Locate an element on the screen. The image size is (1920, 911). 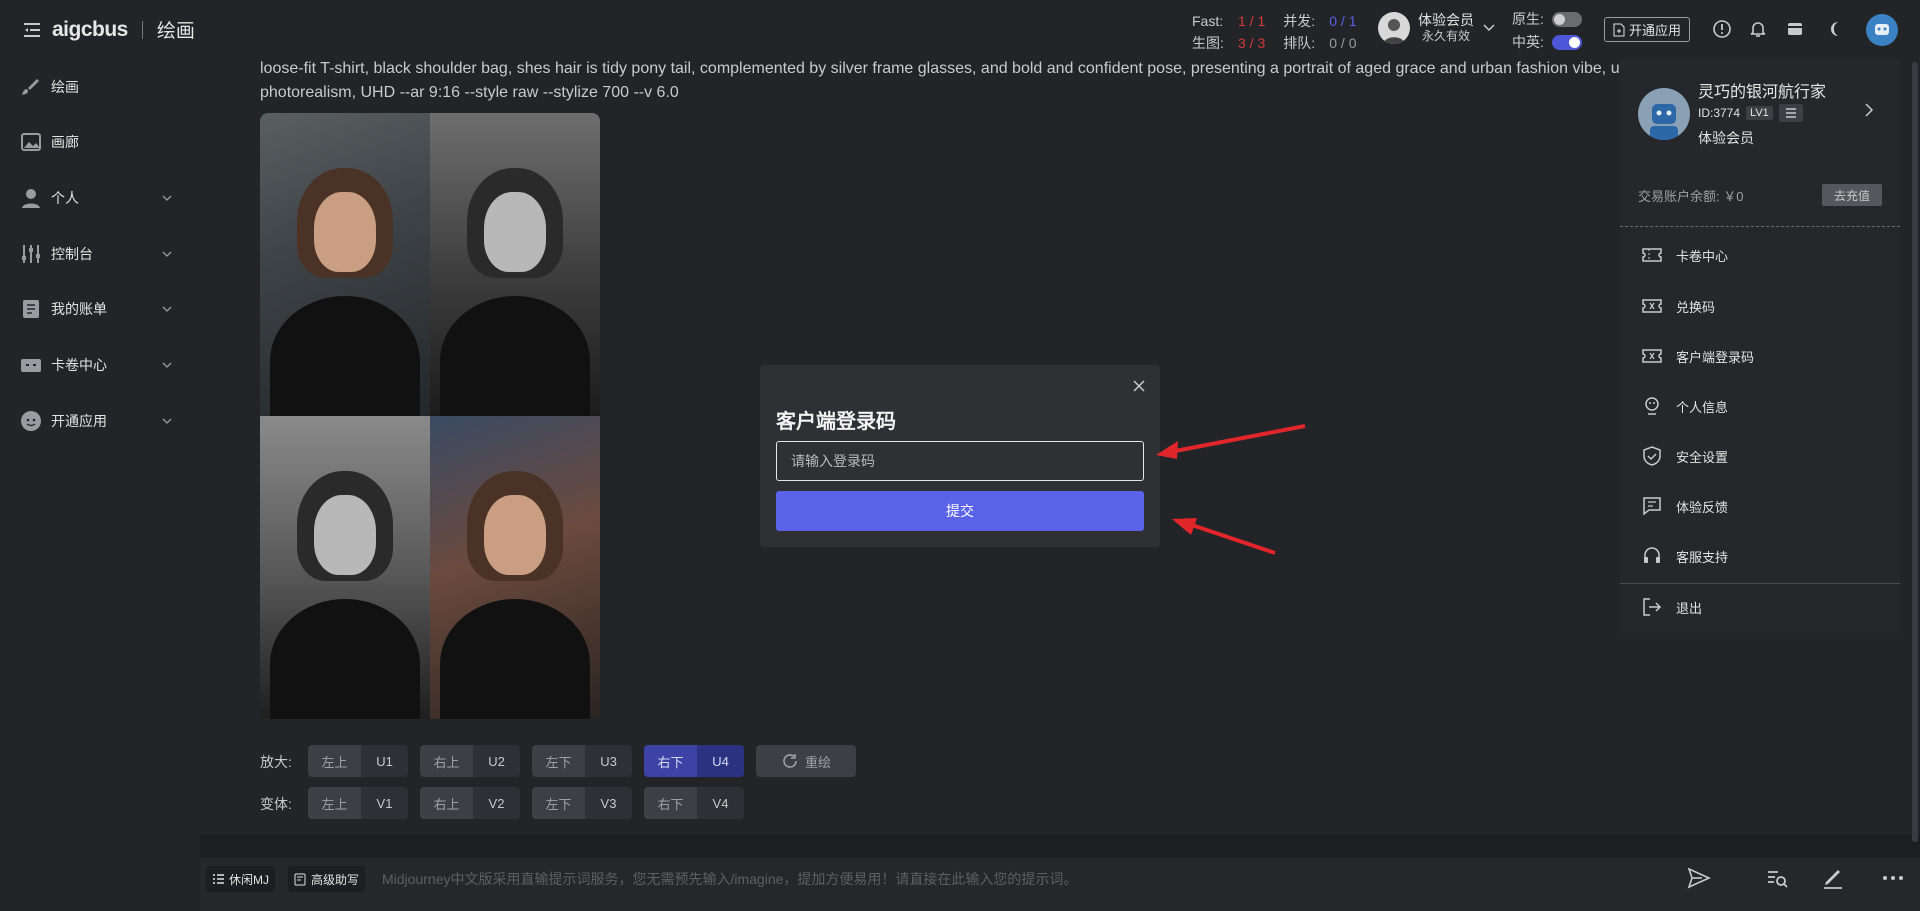
variation-v2-button: 右上 V2 is located at coordinates (470, 803).